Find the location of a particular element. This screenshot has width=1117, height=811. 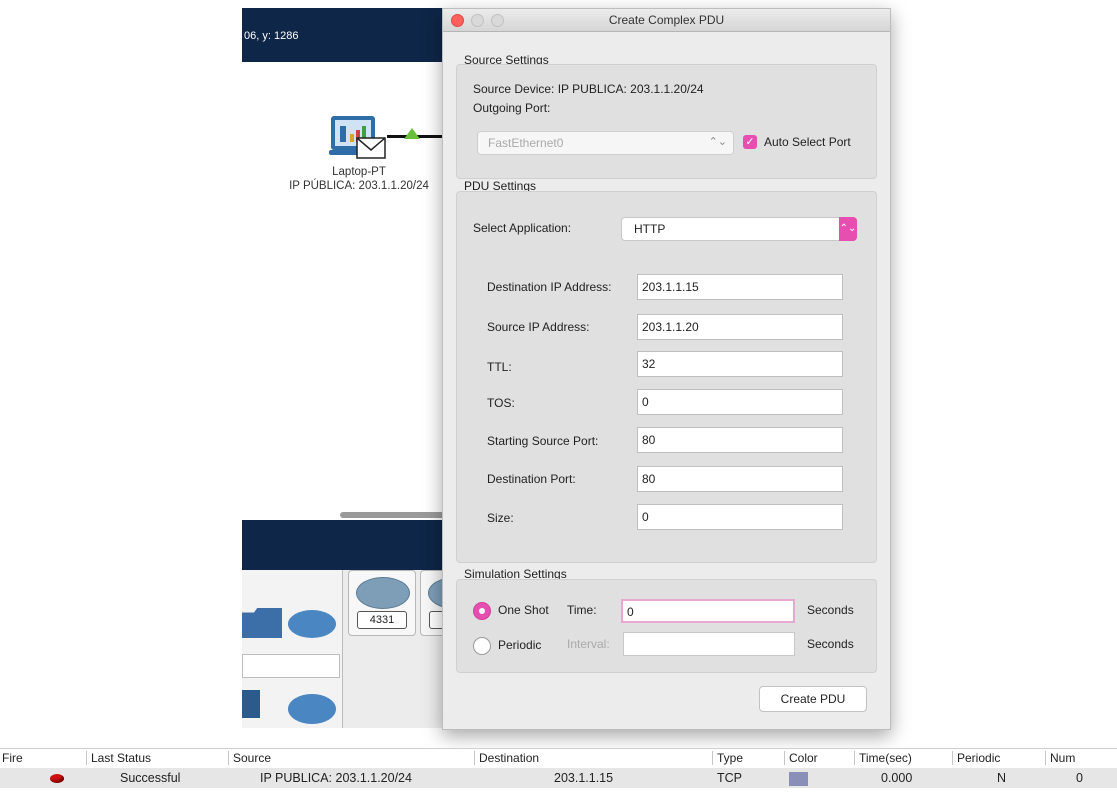

select-arrows-icon: ⌃⌄ is located at coordinates (848, 229).